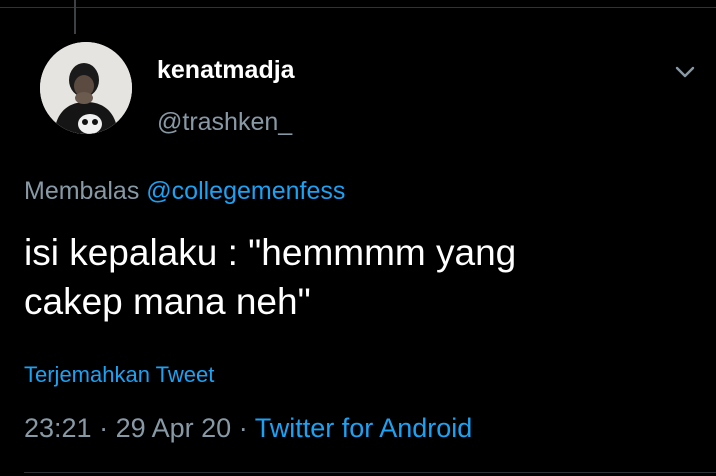 The width and height of the screenshot is (716, 476). What do you see at coordinates (224, 122) in the screenshot?
I see `user-handle: @trashken_` at bounding box center [224, 122].